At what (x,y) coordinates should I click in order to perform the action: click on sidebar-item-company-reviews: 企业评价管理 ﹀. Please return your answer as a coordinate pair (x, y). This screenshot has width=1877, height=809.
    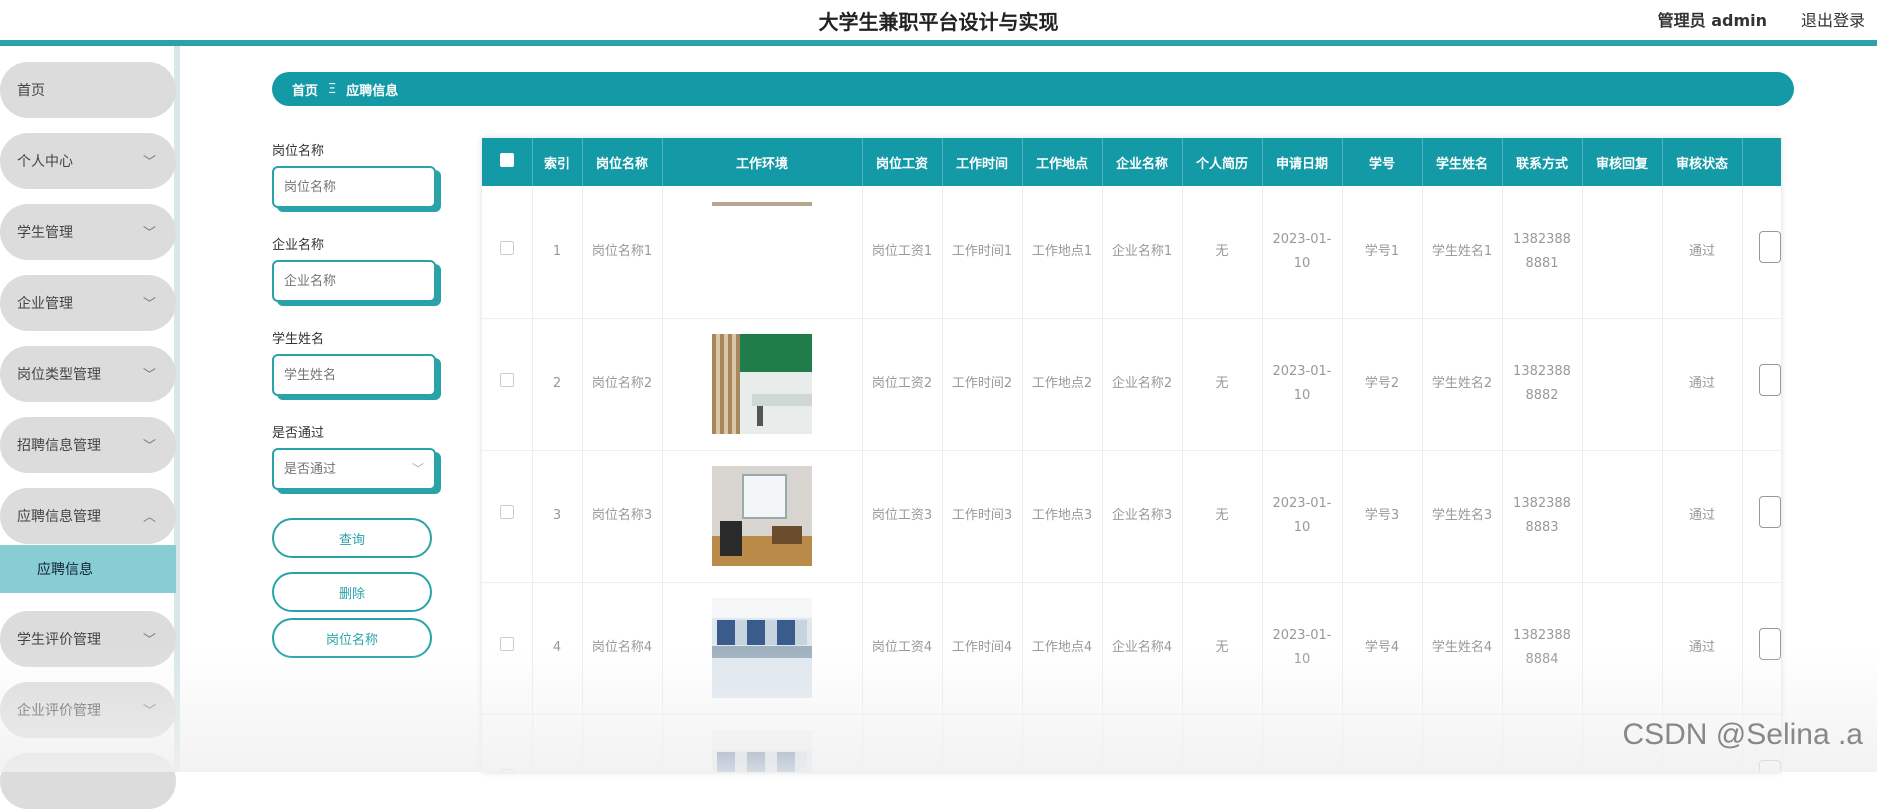
    Looking at the image, I should click on (88, 710).